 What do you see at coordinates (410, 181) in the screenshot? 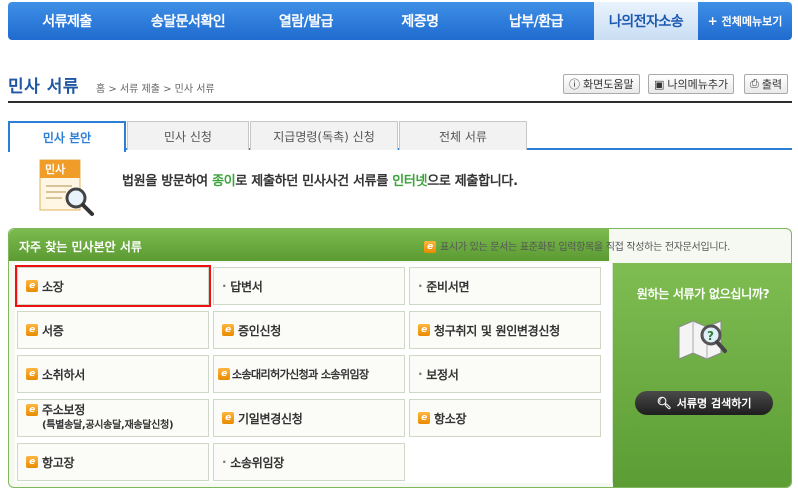
I see `intro-highlight-internet: 인터넷` at bounding box center [410, 181].